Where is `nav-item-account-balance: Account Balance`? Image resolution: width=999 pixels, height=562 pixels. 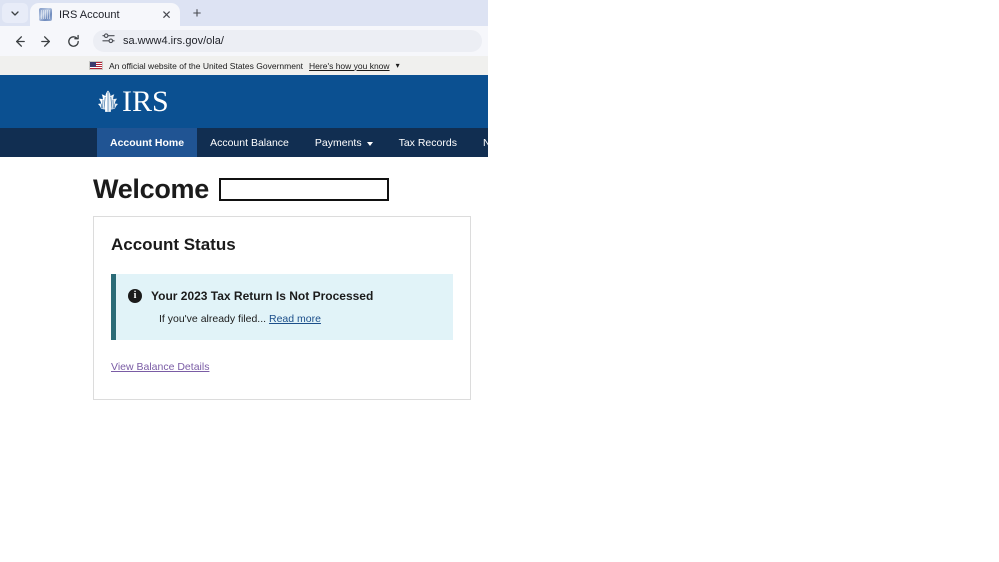 nav-item-account-balance: Account Balance is located at coordinates (249, 142).